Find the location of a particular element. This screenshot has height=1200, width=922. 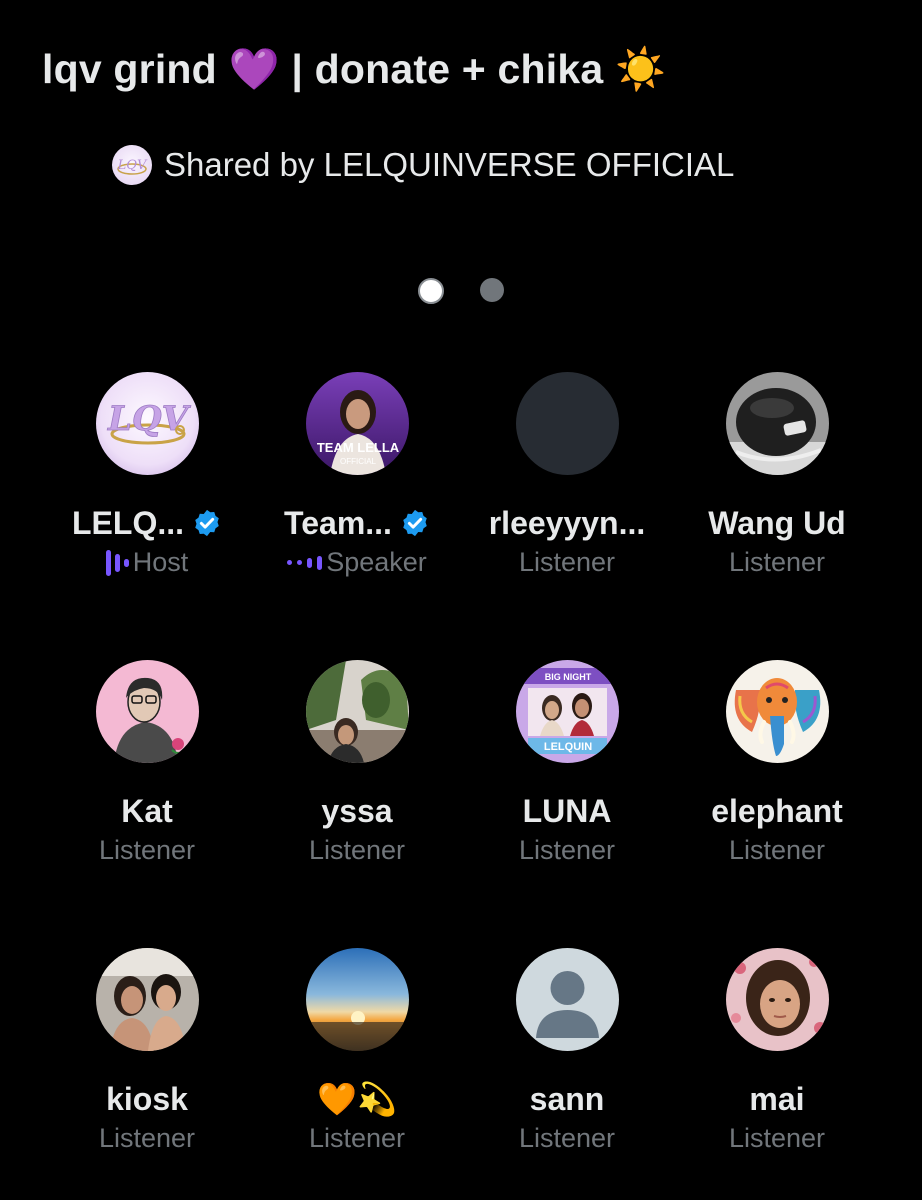

participant-name: sann is located at coordinates (567, 1098).